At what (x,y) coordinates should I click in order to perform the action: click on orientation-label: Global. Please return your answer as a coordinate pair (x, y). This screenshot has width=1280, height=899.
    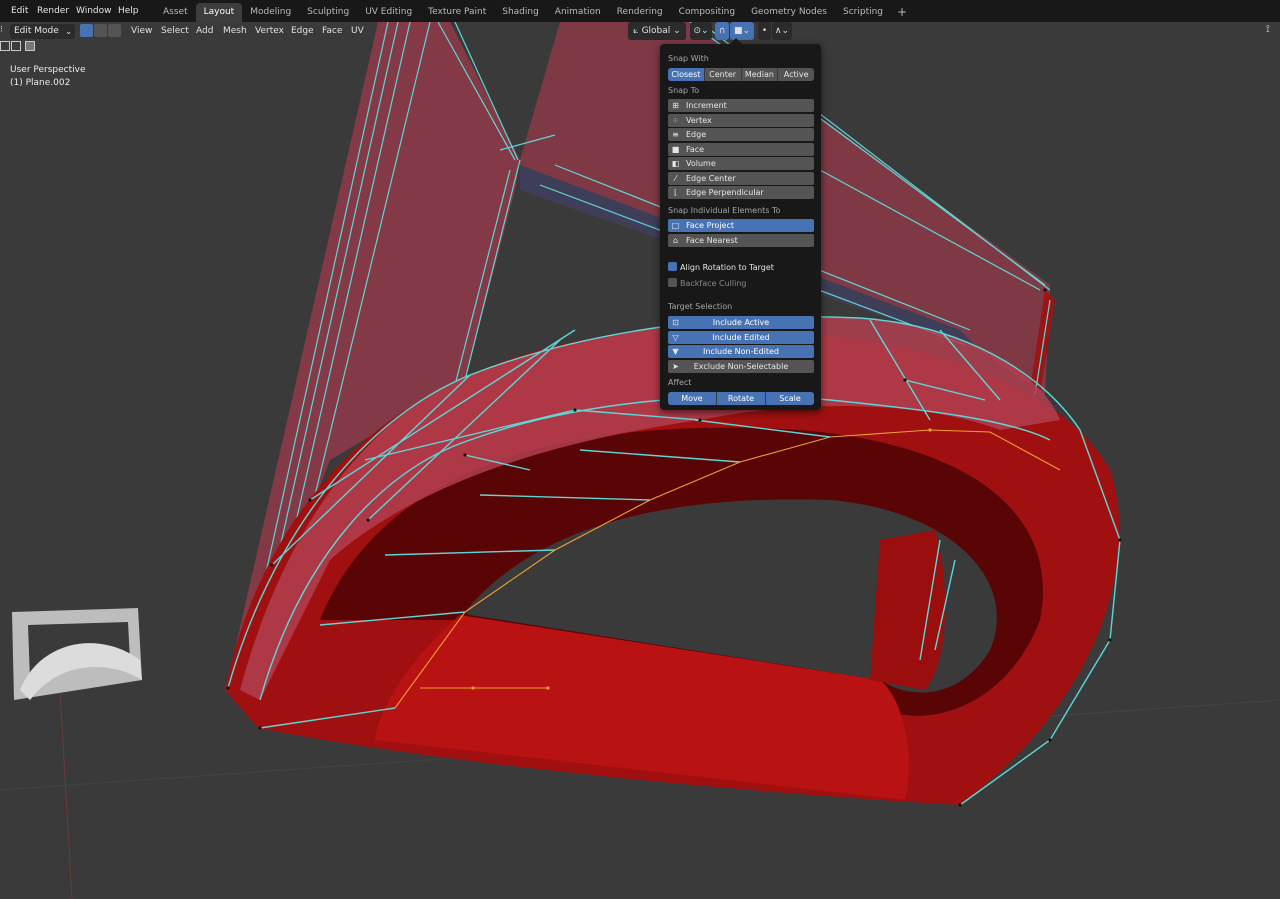
    Looking at the image, I should click on (656, 31).